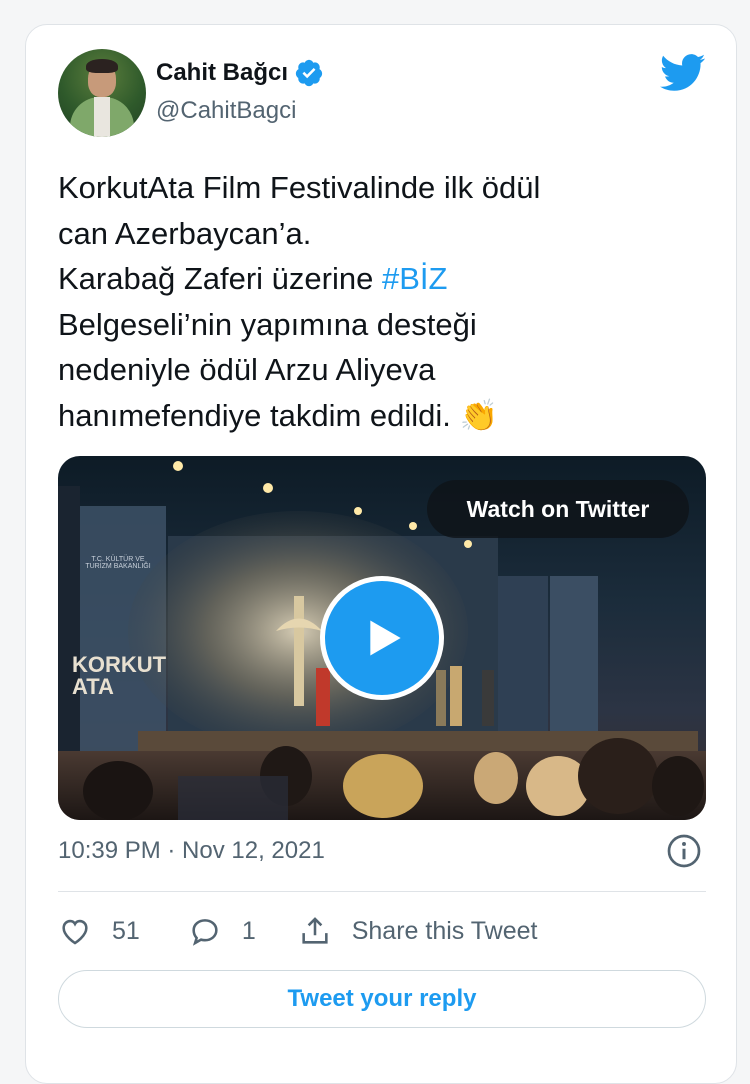  I want to click on tweet-your-reply-button: Tweet your reply, so click(382, 999).